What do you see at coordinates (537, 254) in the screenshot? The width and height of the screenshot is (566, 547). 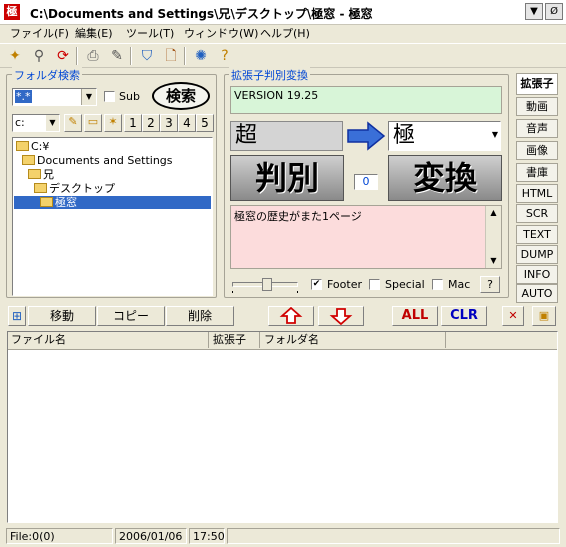 I see `side-tab-8: DUMP` at bounding box center [537, 254].